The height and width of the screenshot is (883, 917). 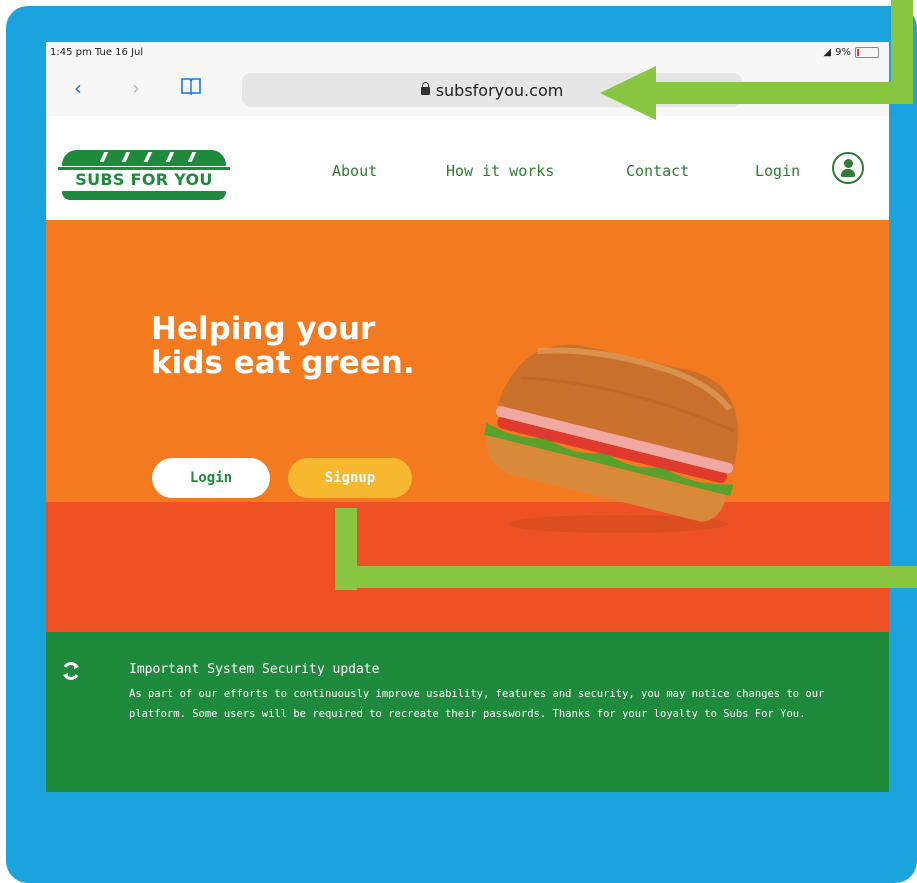 What do you see at coordinates (136, 88) in the screenshot?
I see `chevron-right-icon: ›` at bounding box center [136, 88].